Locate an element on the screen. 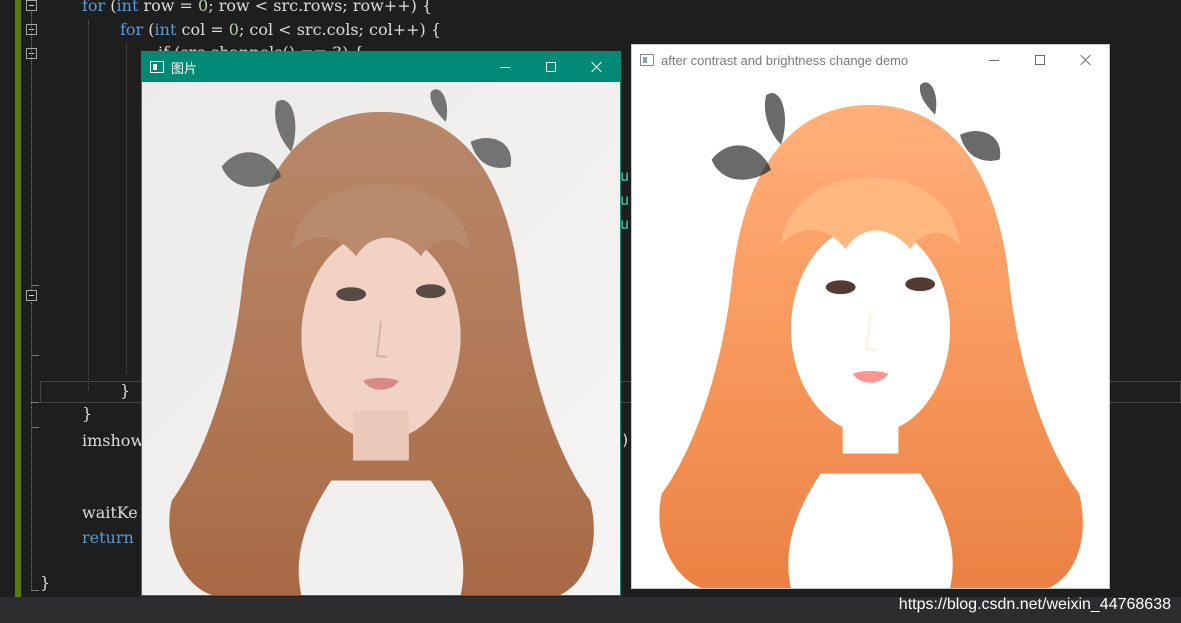 This screenshot has height=623, width=1181. window-titlebar: 图片 is located at coordinates (381, 67).